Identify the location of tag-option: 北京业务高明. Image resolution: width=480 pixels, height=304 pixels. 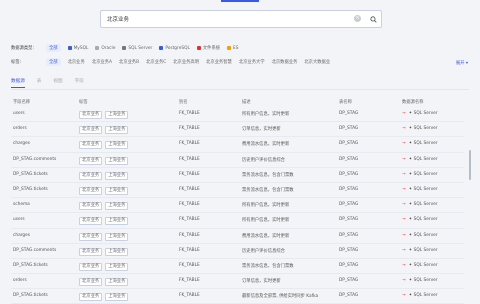
(186, 62).